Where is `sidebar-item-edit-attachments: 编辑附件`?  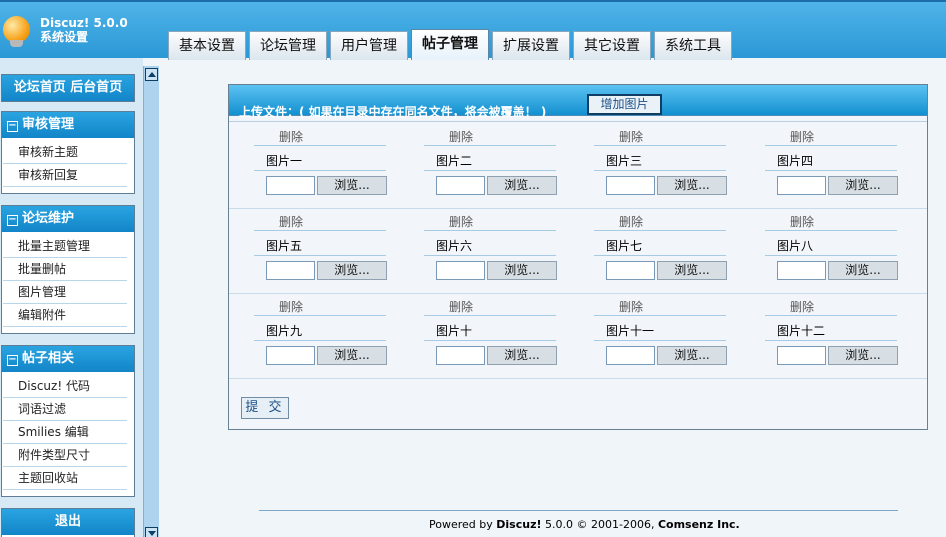
sidebar-item-edit-attachments: 编辑附件 is located at coordinates (65, 315).